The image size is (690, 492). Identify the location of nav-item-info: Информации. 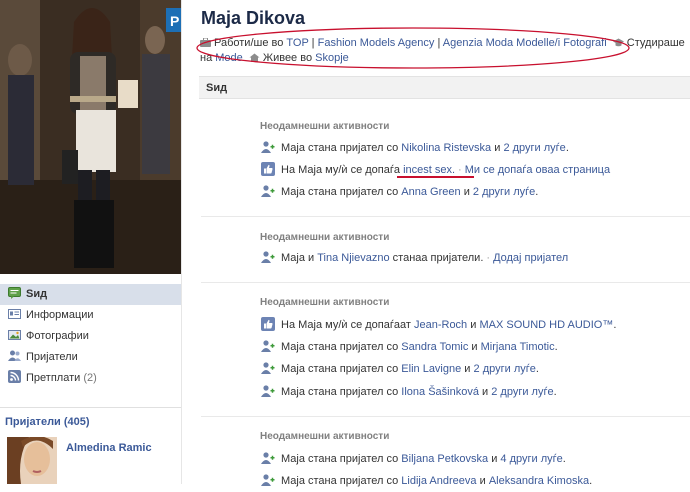
(90, 315).